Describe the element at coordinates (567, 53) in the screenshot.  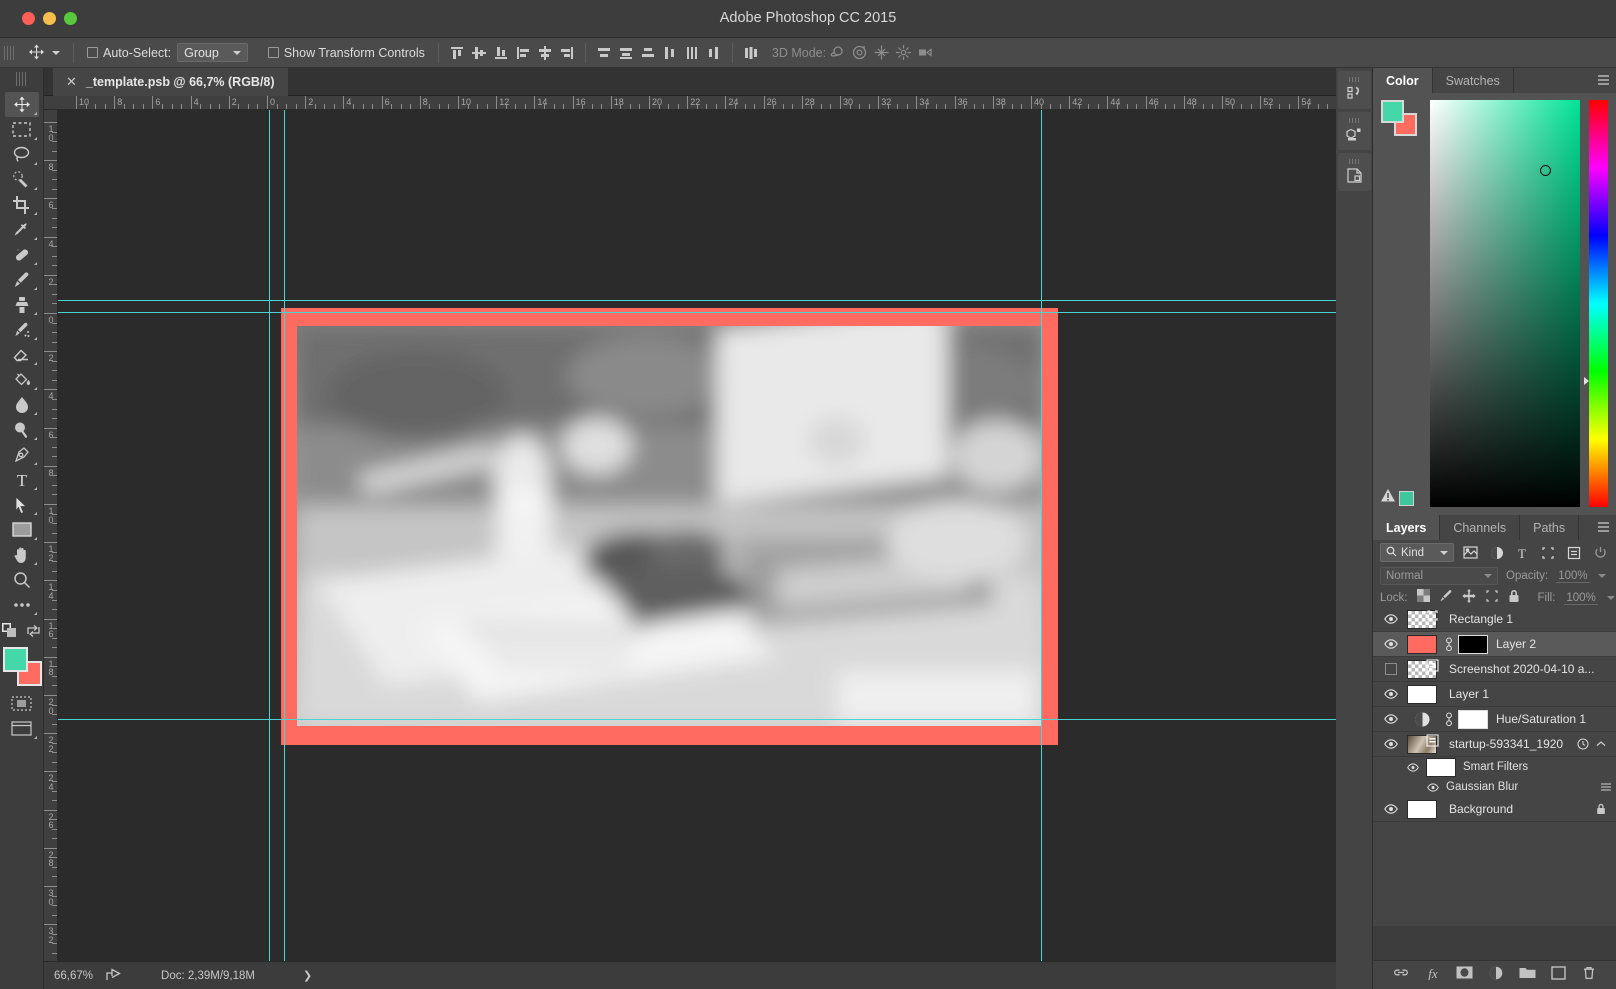
I see `align-right-edges-icon` at that location.